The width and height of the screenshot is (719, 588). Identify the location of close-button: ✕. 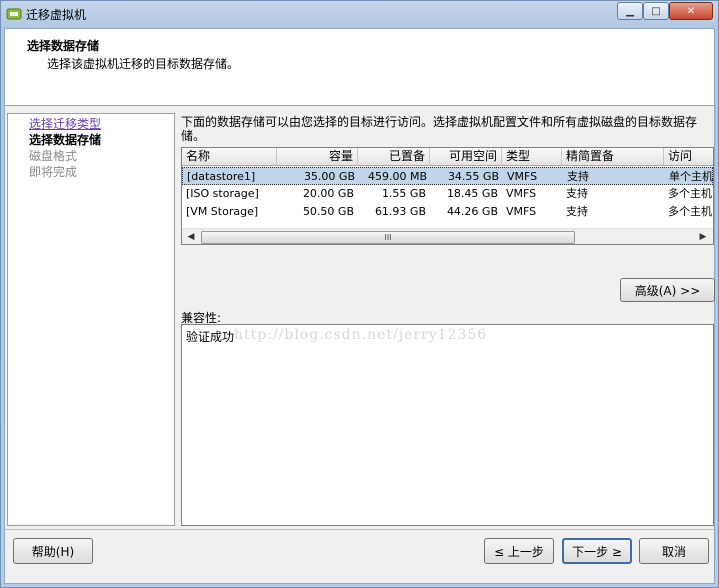
(691, 11).